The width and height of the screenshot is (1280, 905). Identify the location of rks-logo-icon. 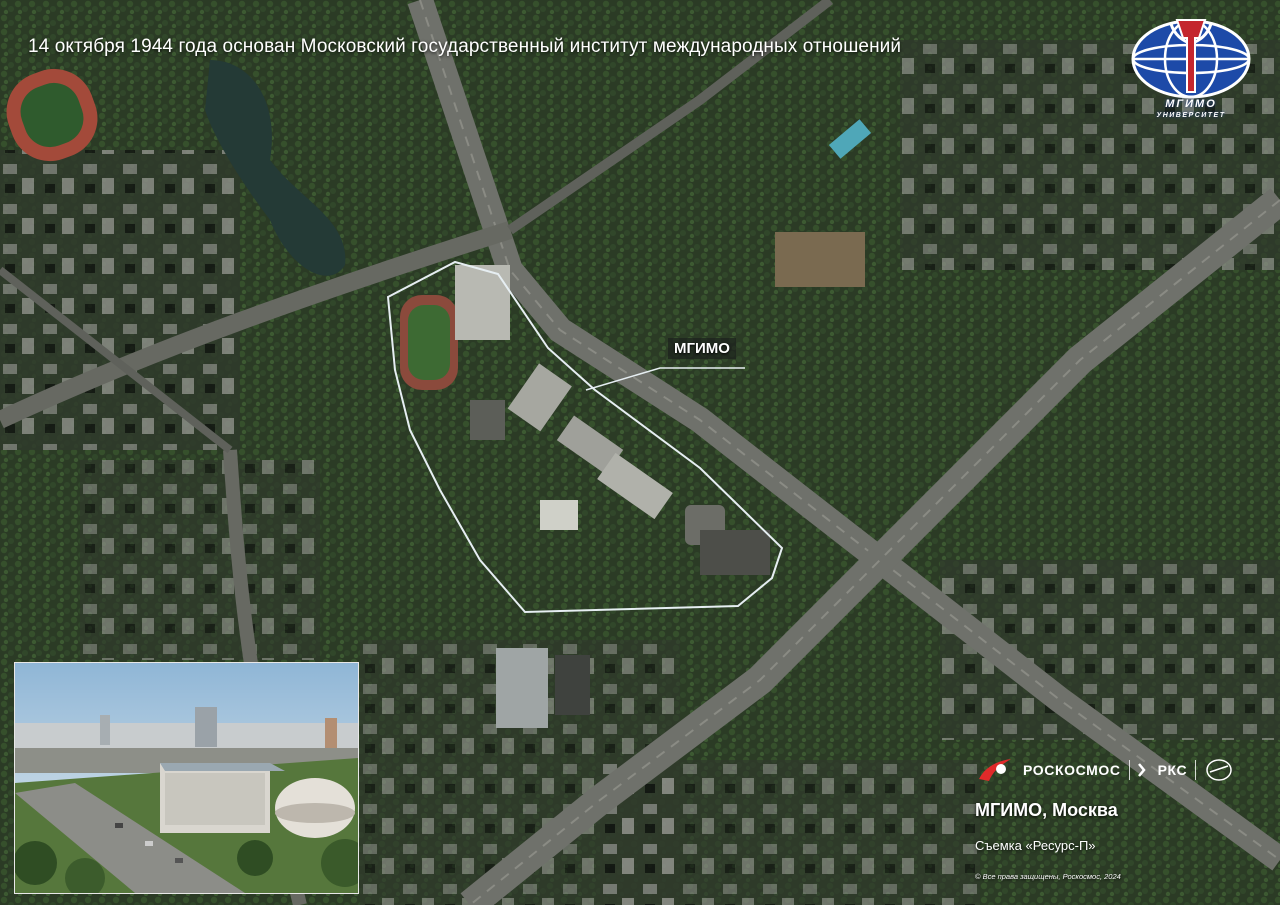
(1141, 770).